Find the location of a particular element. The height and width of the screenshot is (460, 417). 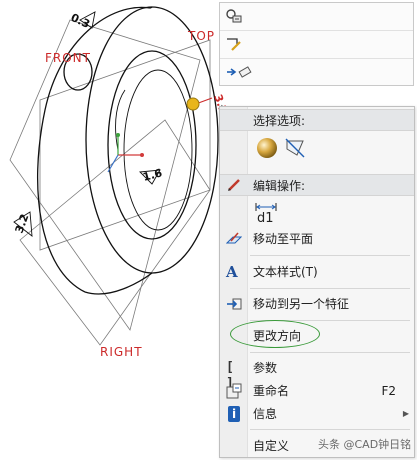

solid-sphere-icon is located at coordinates (267, 148).